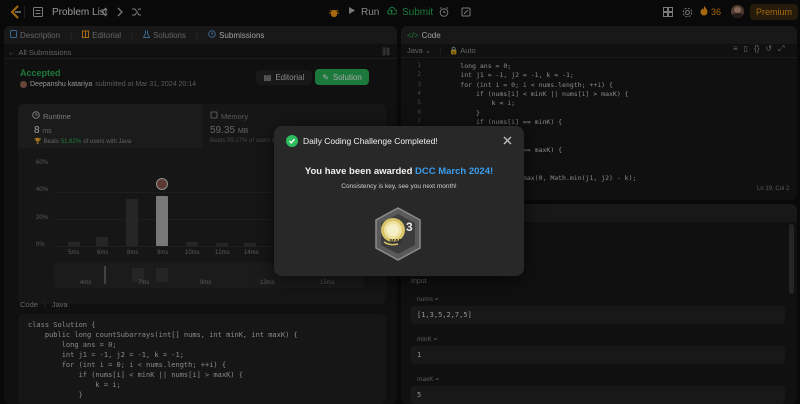 Image resolution: width=800 pixels, height=404 pixels. I want to click on dcc-badge: 3 MAR, so click(398, 234).